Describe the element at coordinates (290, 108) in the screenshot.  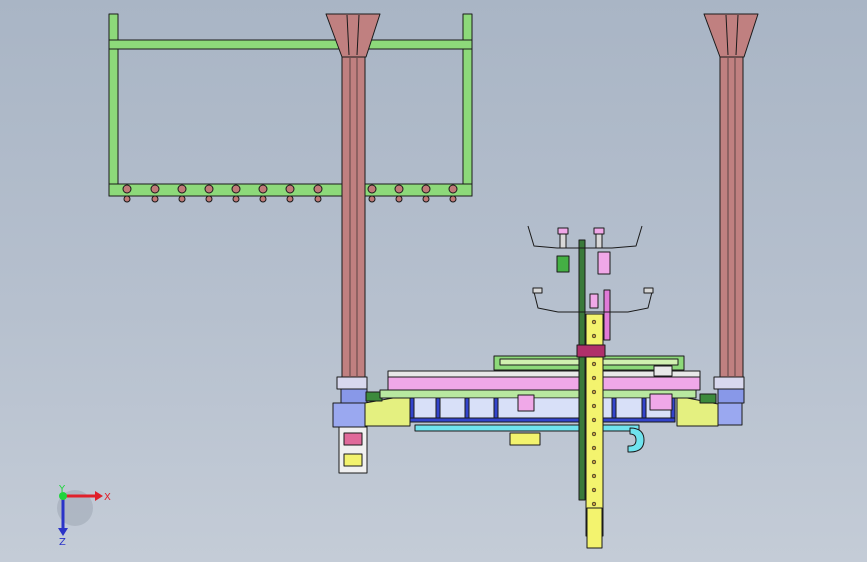
I see `overhead-frame` at that location.